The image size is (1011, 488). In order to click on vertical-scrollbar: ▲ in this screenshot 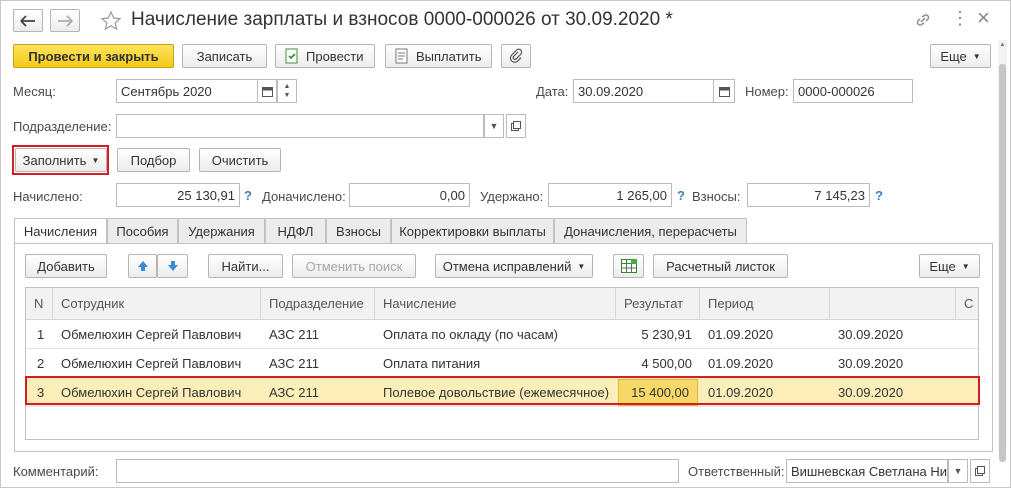, I will do `click(1002, 251)`.